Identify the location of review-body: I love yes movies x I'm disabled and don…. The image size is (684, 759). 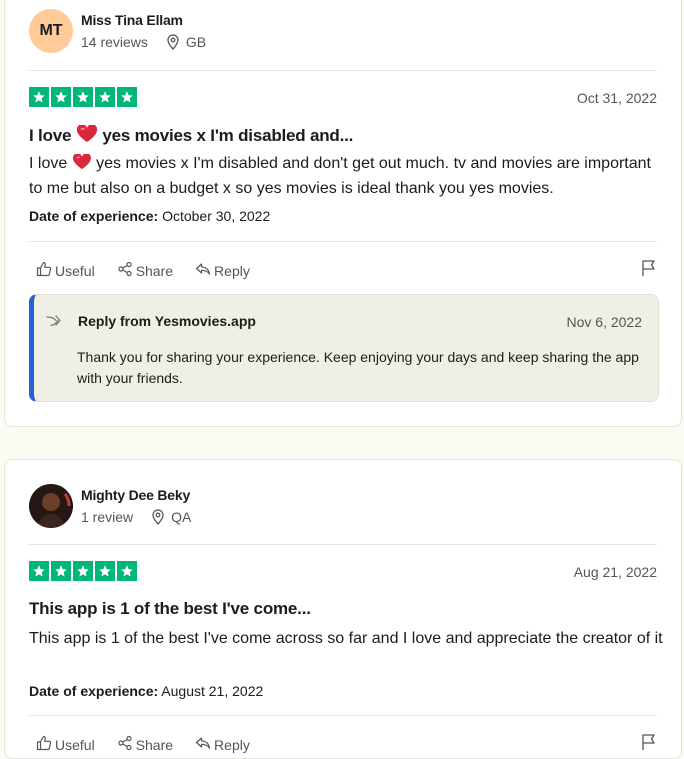
(340, 175).